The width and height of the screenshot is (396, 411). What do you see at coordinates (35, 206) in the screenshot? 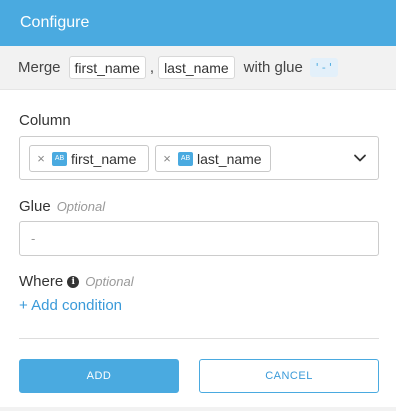
I see `glue-label-text: Glue` at bounding box center [35, 206].